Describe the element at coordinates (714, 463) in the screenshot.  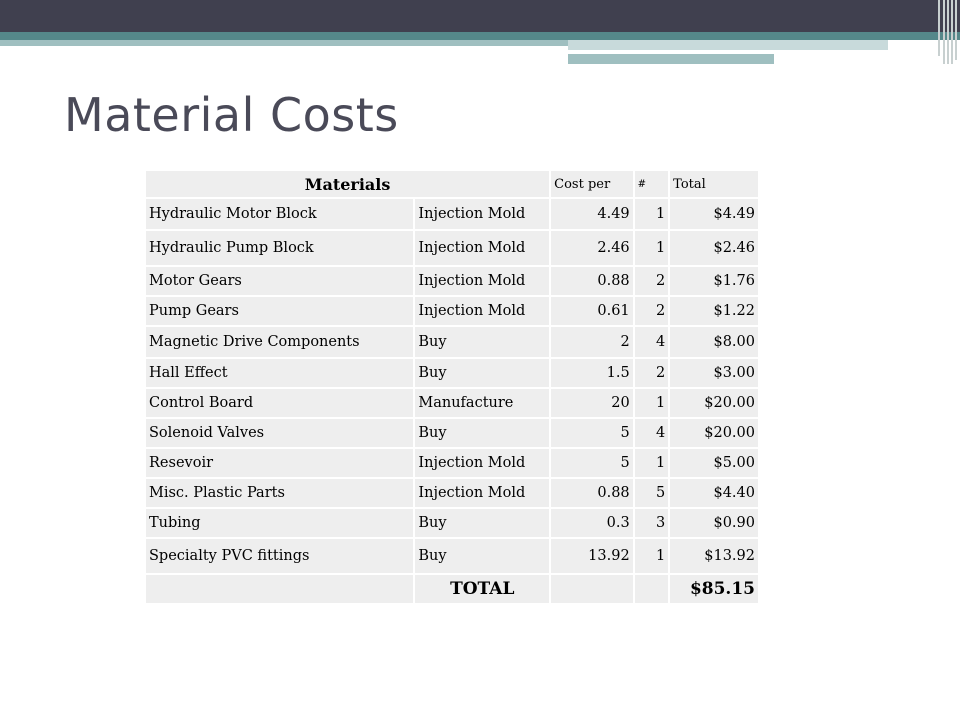
I see `row-total-cell: $5.00` at that location.